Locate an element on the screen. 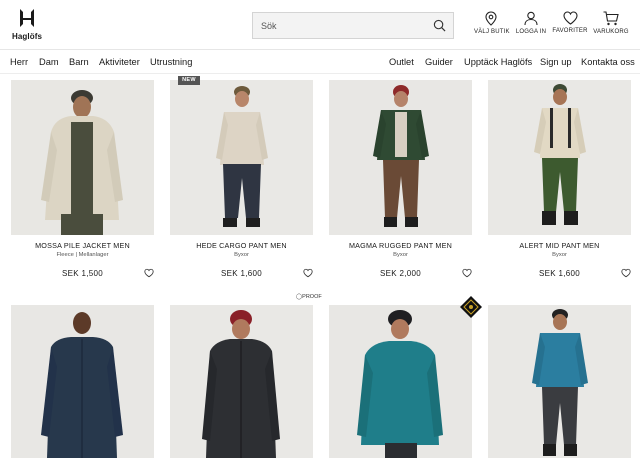 This screenshot has height=458, width=640. model-navy-jacket-image is located at coordinates (82, 381).